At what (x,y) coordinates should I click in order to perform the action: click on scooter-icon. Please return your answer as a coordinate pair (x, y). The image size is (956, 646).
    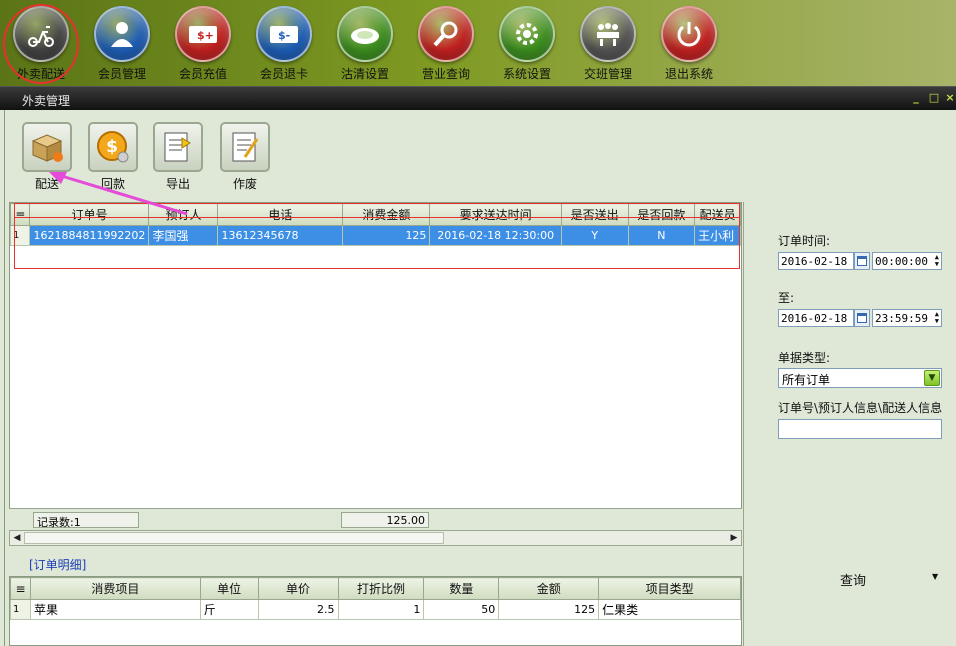
    Looking at the image, I should click on (41, 34).